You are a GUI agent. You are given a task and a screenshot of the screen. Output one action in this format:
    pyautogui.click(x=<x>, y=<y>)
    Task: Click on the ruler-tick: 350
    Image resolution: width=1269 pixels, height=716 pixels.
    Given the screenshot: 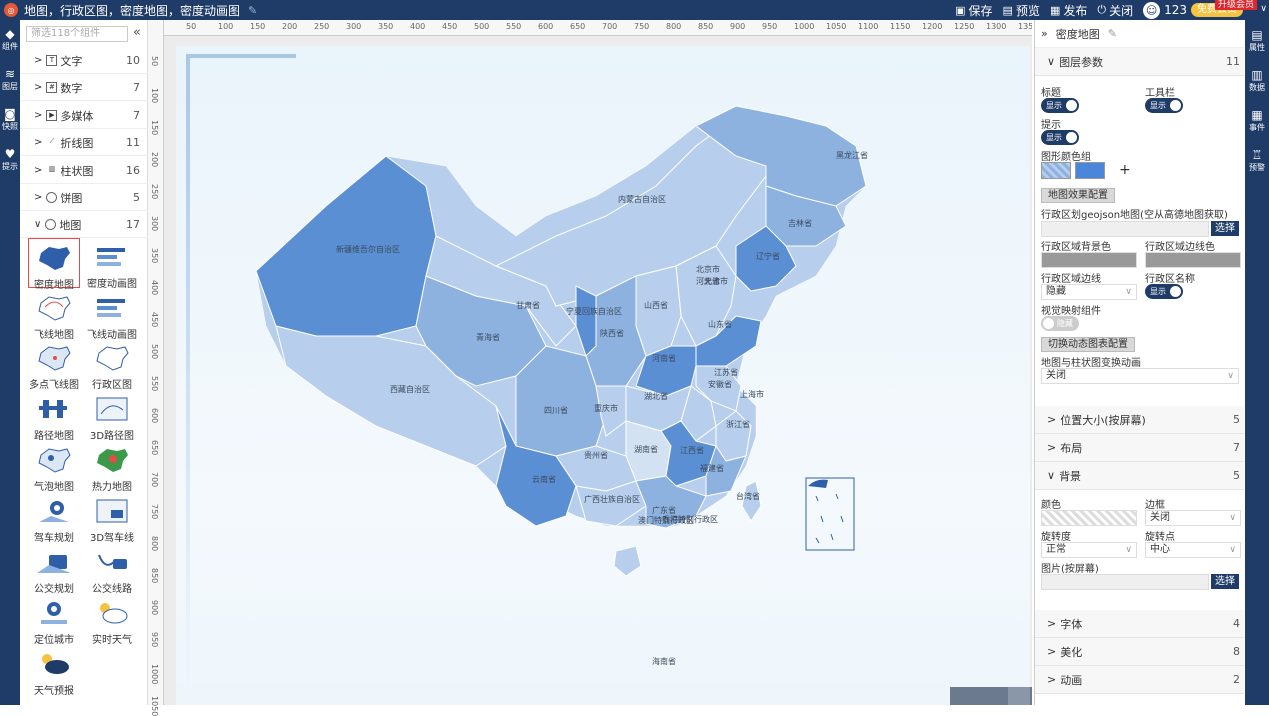 What is the action you would take?
    pyautogui.click(x=386, y=26)
    